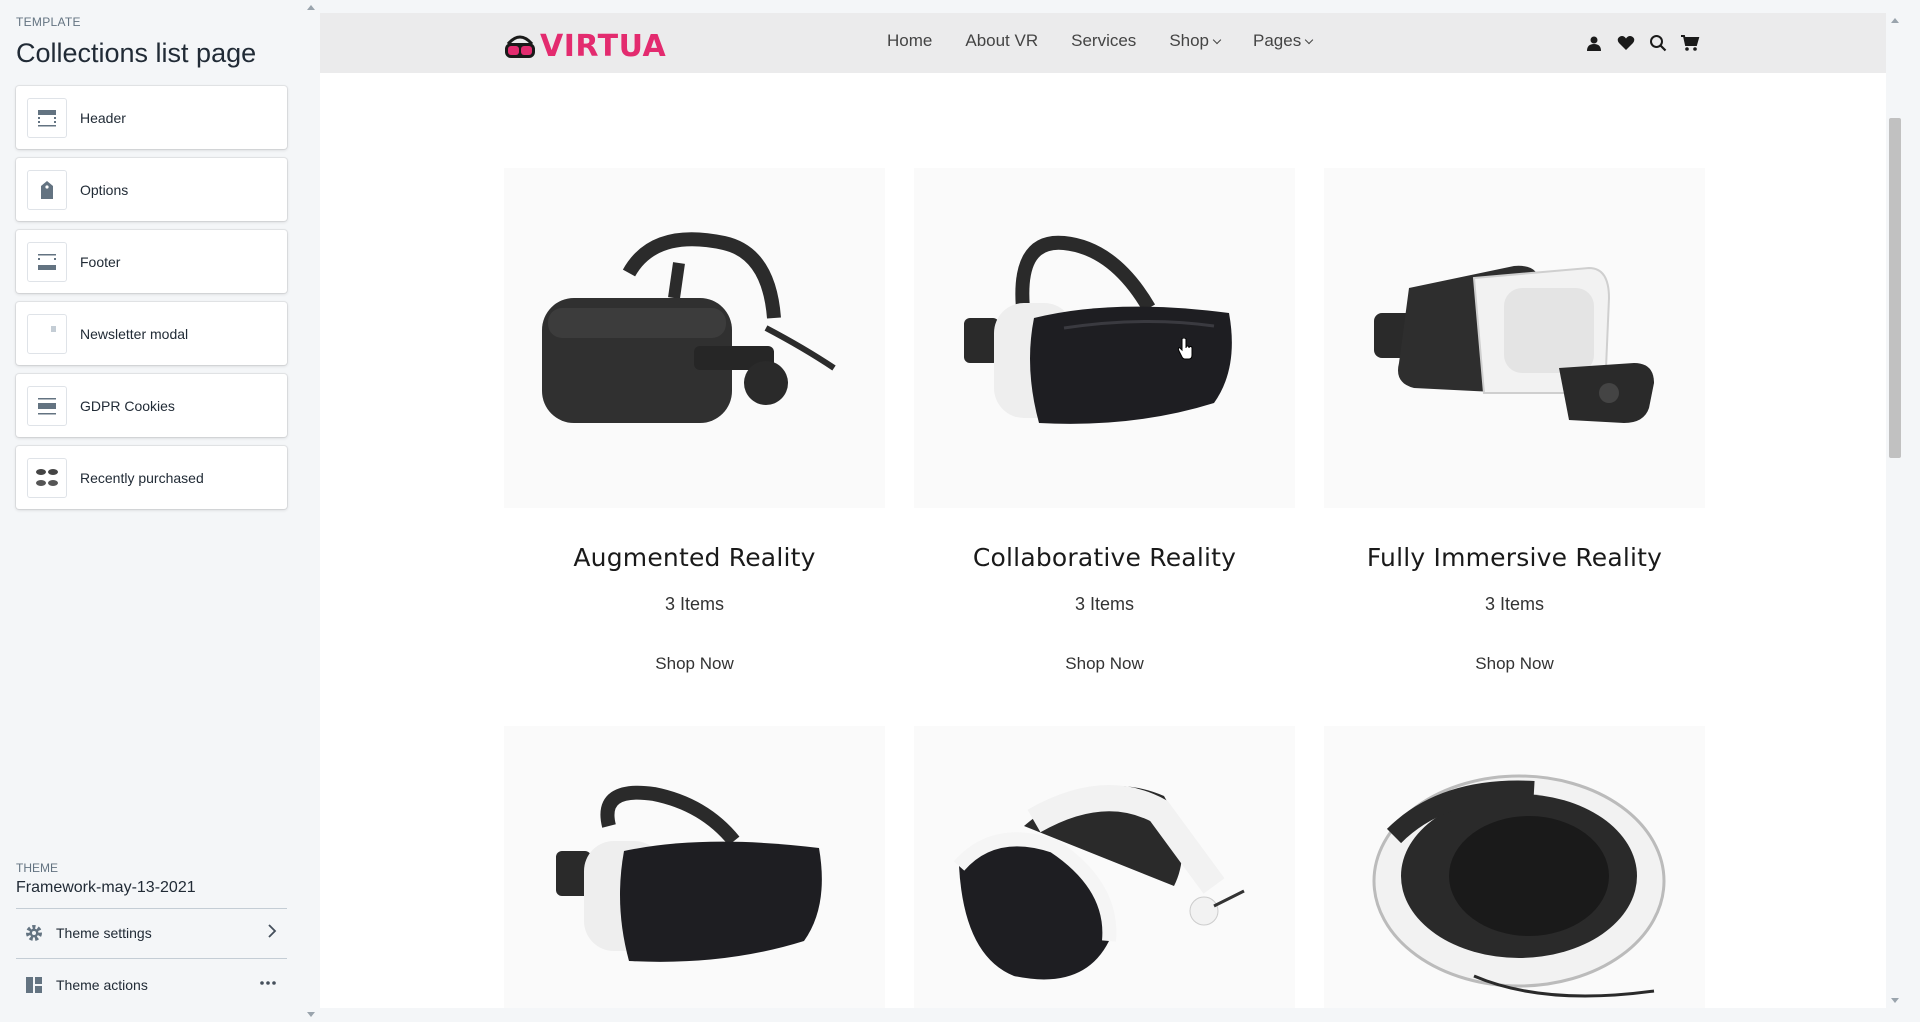 The width and height of the screenshot is (1920, 1022). Describe the element at coordinates (151, 985) in the screenshot. I see `theme-actions-row: Theme actions` at that location.